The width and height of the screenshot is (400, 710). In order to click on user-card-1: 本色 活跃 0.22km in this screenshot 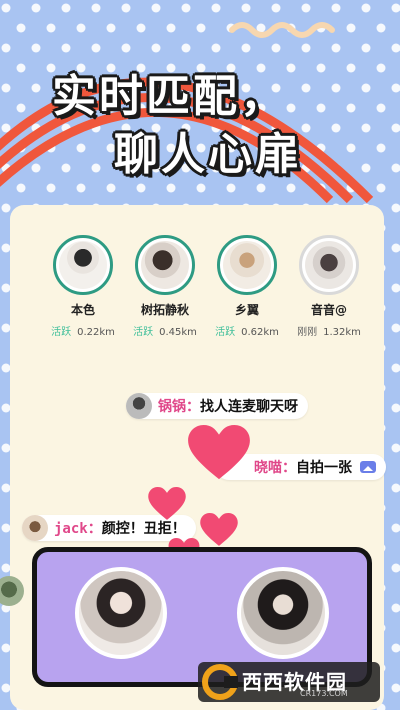, I will do `click(83, 286)`.